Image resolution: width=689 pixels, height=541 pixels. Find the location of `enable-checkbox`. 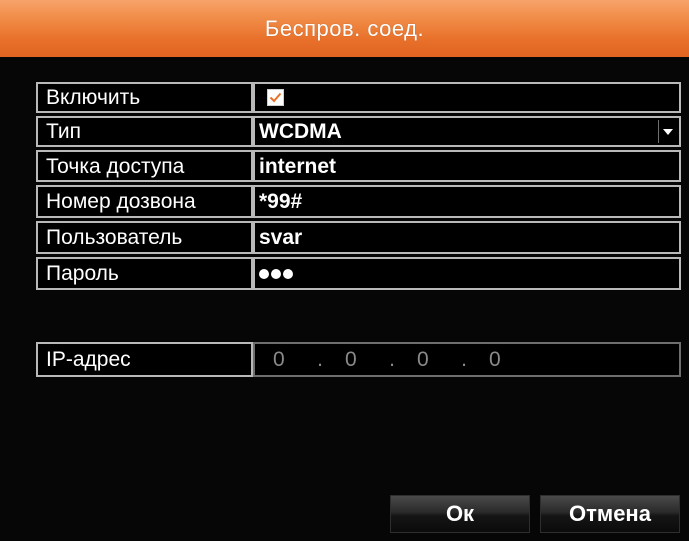

enable-checkbox is located at coordinates (275, 97).